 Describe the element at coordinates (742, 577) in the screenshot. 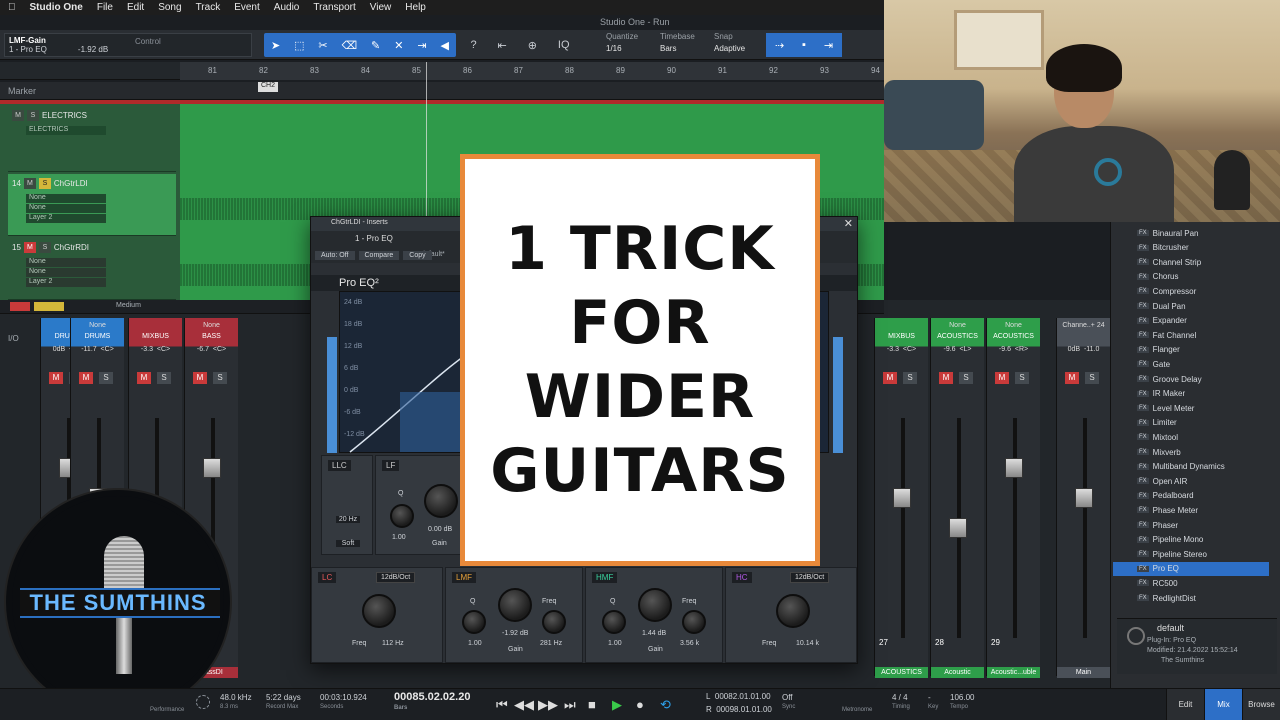

I see `band-hc-label: HC` at that location.